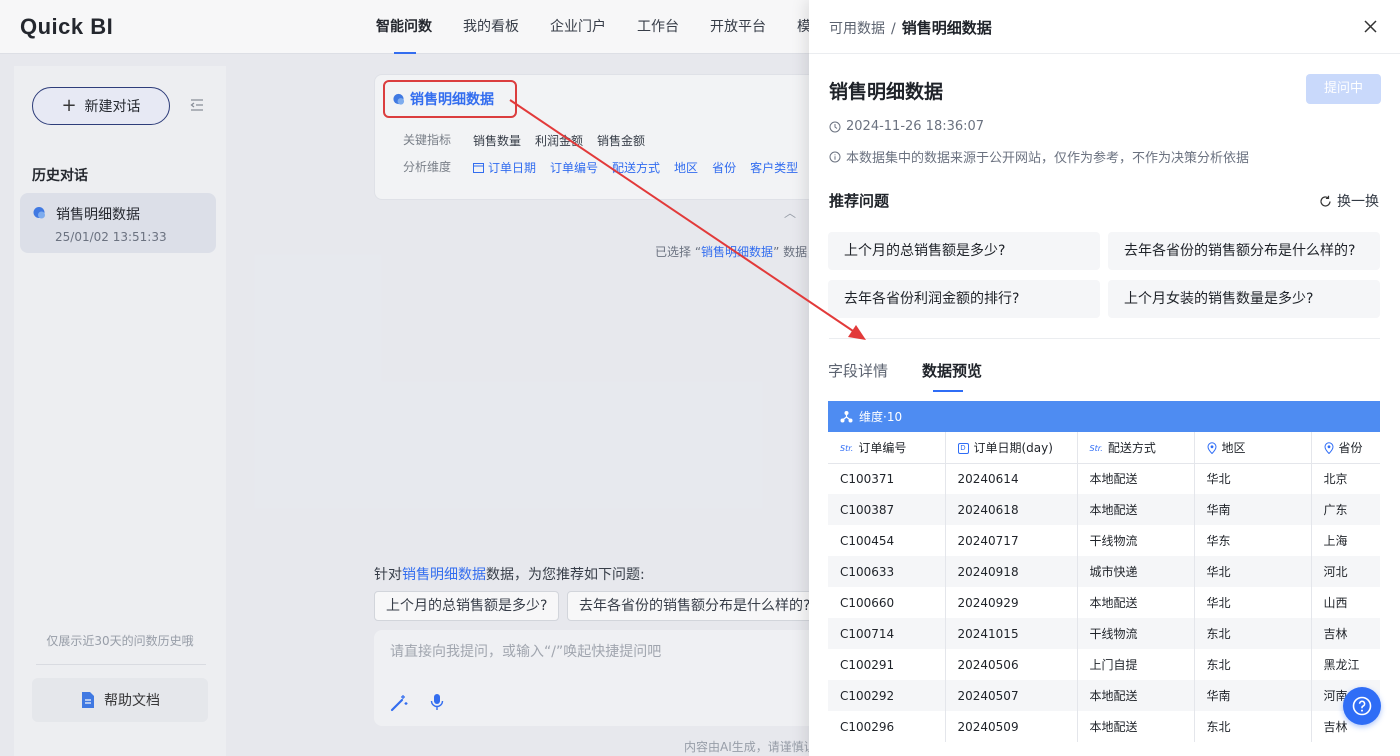  I want to click on dimension-item: 订单日期, so click(504, 167).